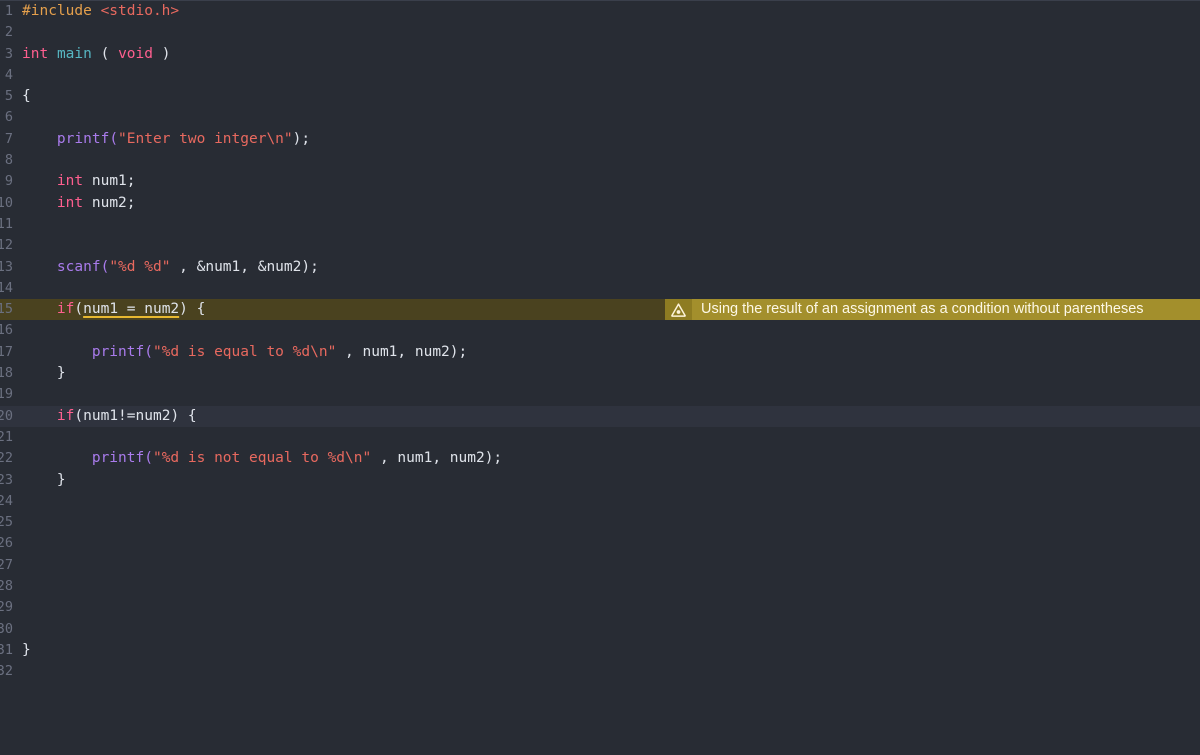 The width and height of the screenshot is (1200, 755). Describe the element at coordinates (6, 287) in the screenshot. I see `line-number: 14` at that location.